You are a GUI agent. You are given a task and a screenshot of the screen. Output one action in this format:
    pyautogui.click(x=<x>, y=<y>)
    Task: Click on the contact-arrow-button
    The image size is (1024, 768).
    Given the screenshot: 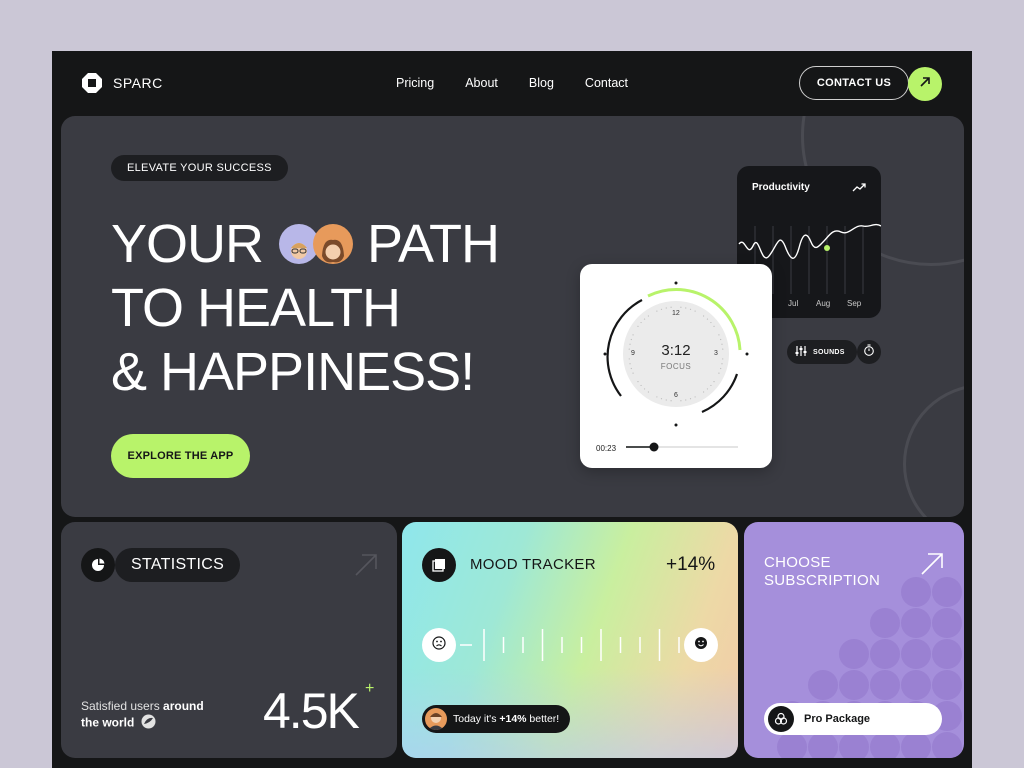 What is the action you would take?
    pyautogui.click(x=925, y=84)
    